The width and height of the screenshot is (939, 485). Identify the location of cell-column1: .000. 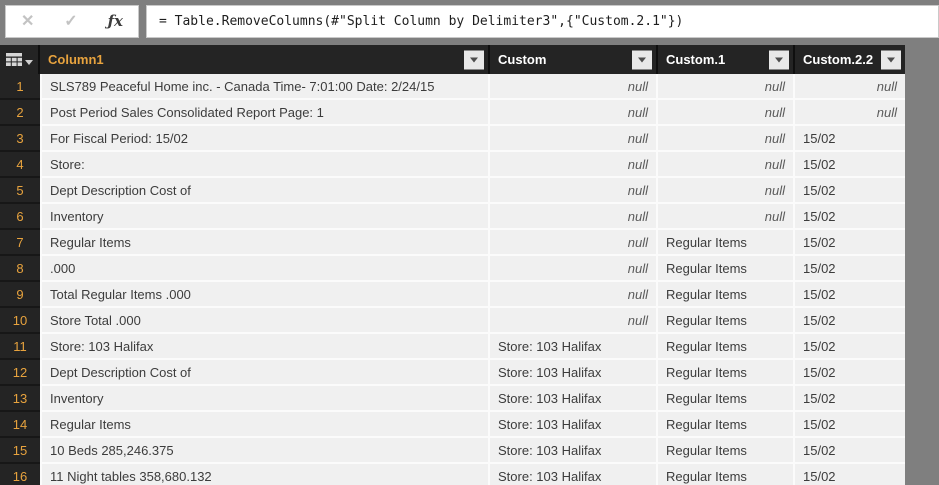
(265, 269).